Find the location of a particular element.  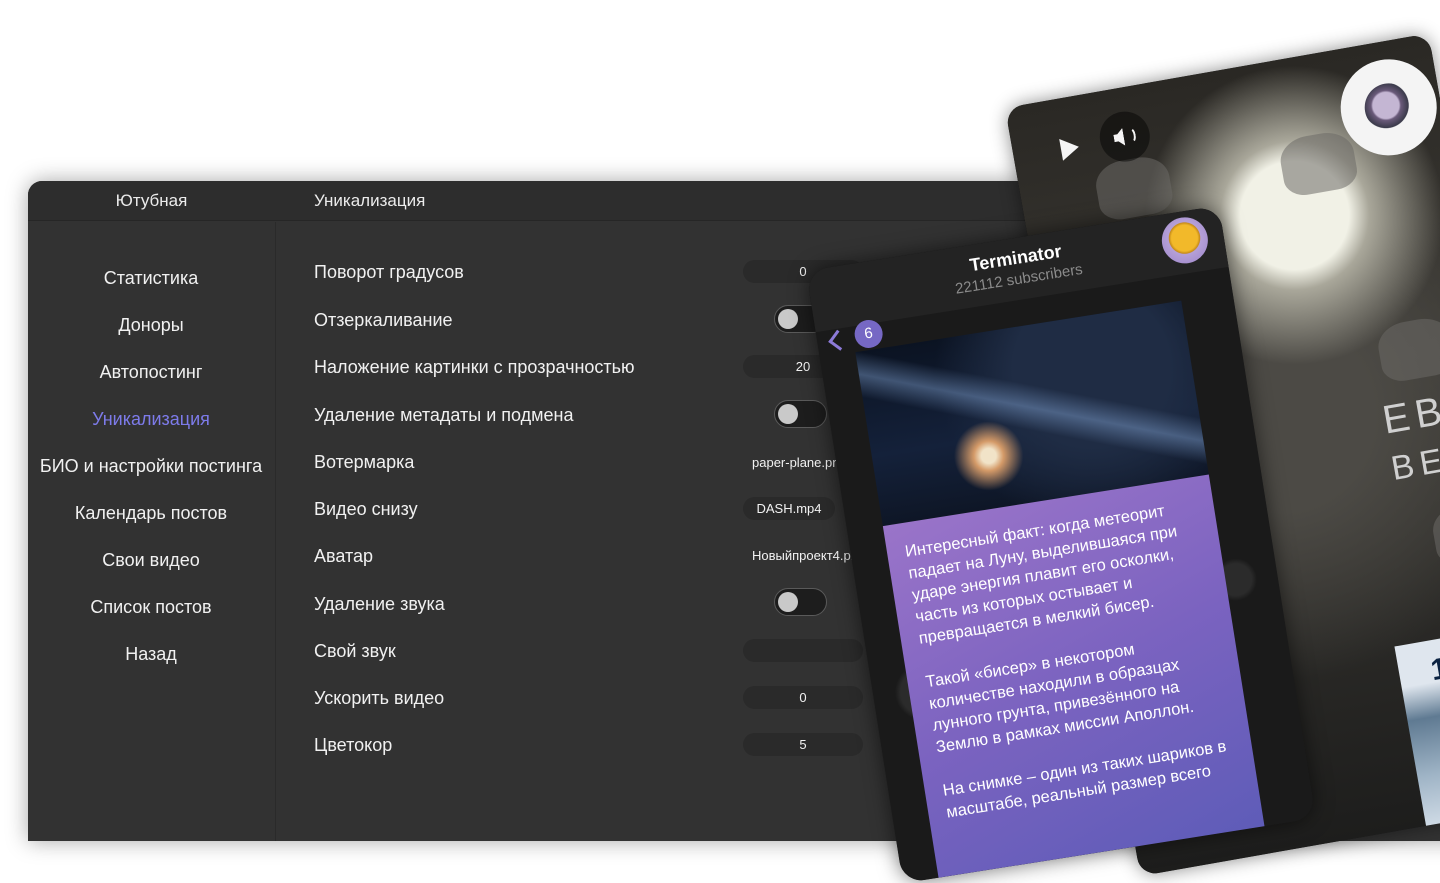

skull-logo-icon is located at coordinates (1388, 107).